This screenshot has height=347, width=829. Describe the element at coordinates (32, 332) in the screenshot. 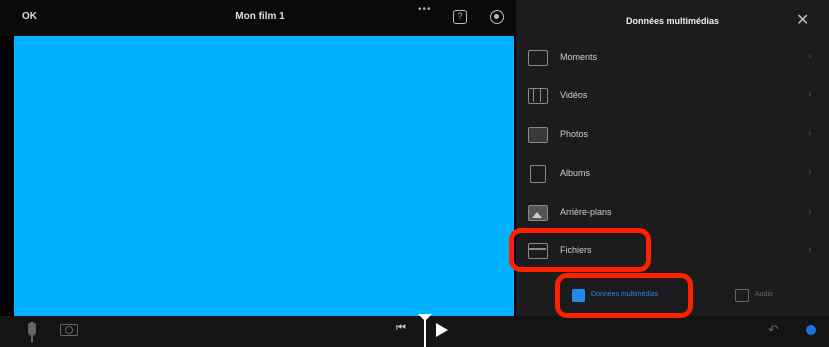

I see `microphone-icon` at that location.